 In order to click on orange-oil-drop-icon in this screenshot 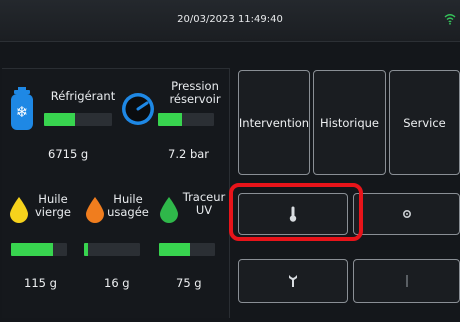, I will do `click(95, 210)`.